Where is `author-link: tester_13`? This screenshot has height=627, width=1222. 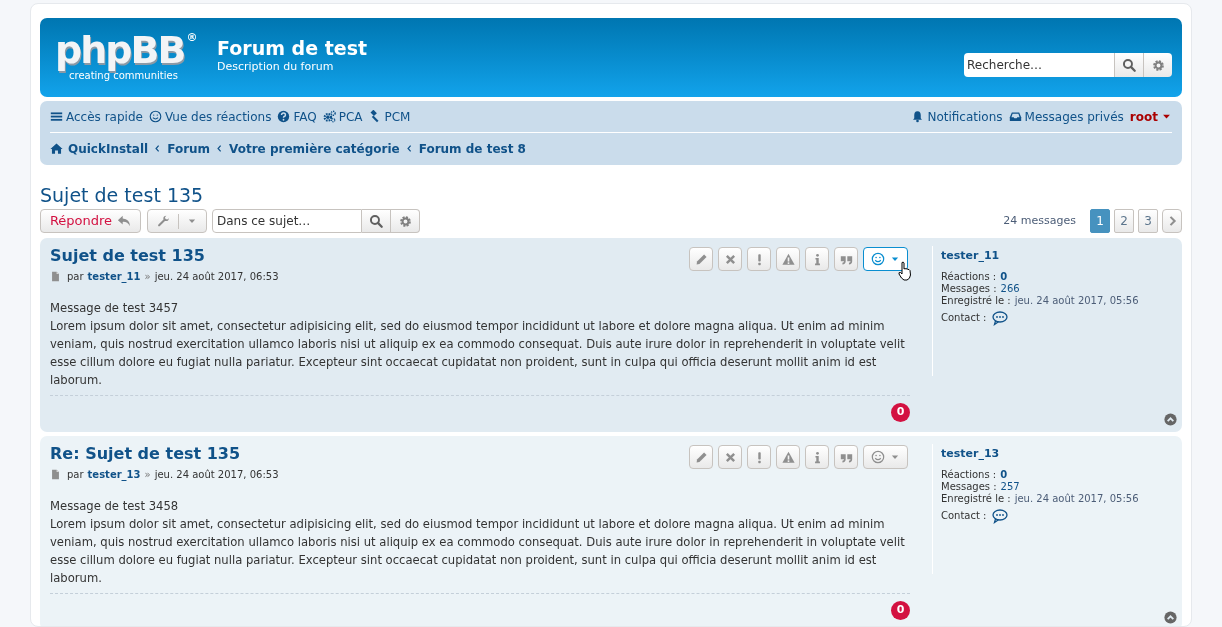
author-link: tester_13 is located at coordinates (114, 474).